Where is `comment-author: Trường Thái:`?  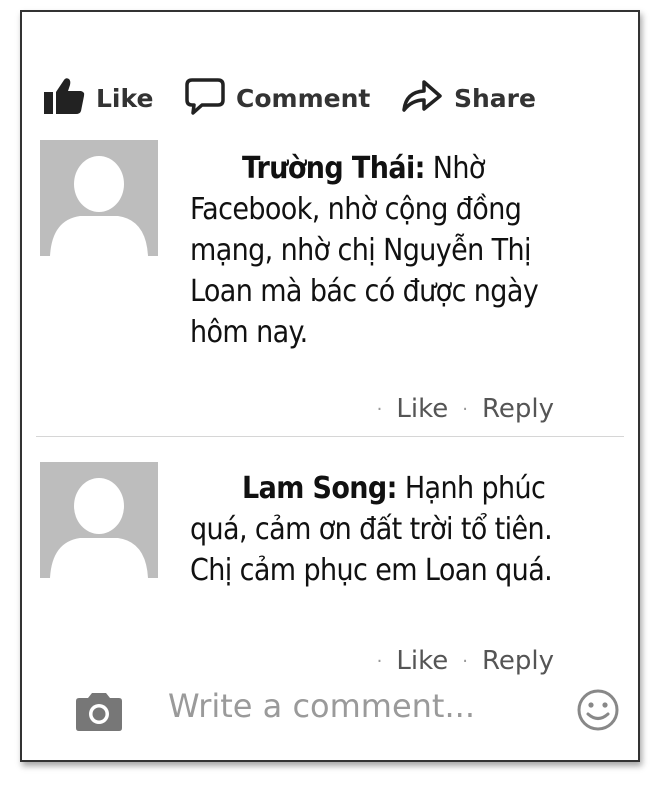 comment-author: Trường Thái: is located at coordinates (333, 168).